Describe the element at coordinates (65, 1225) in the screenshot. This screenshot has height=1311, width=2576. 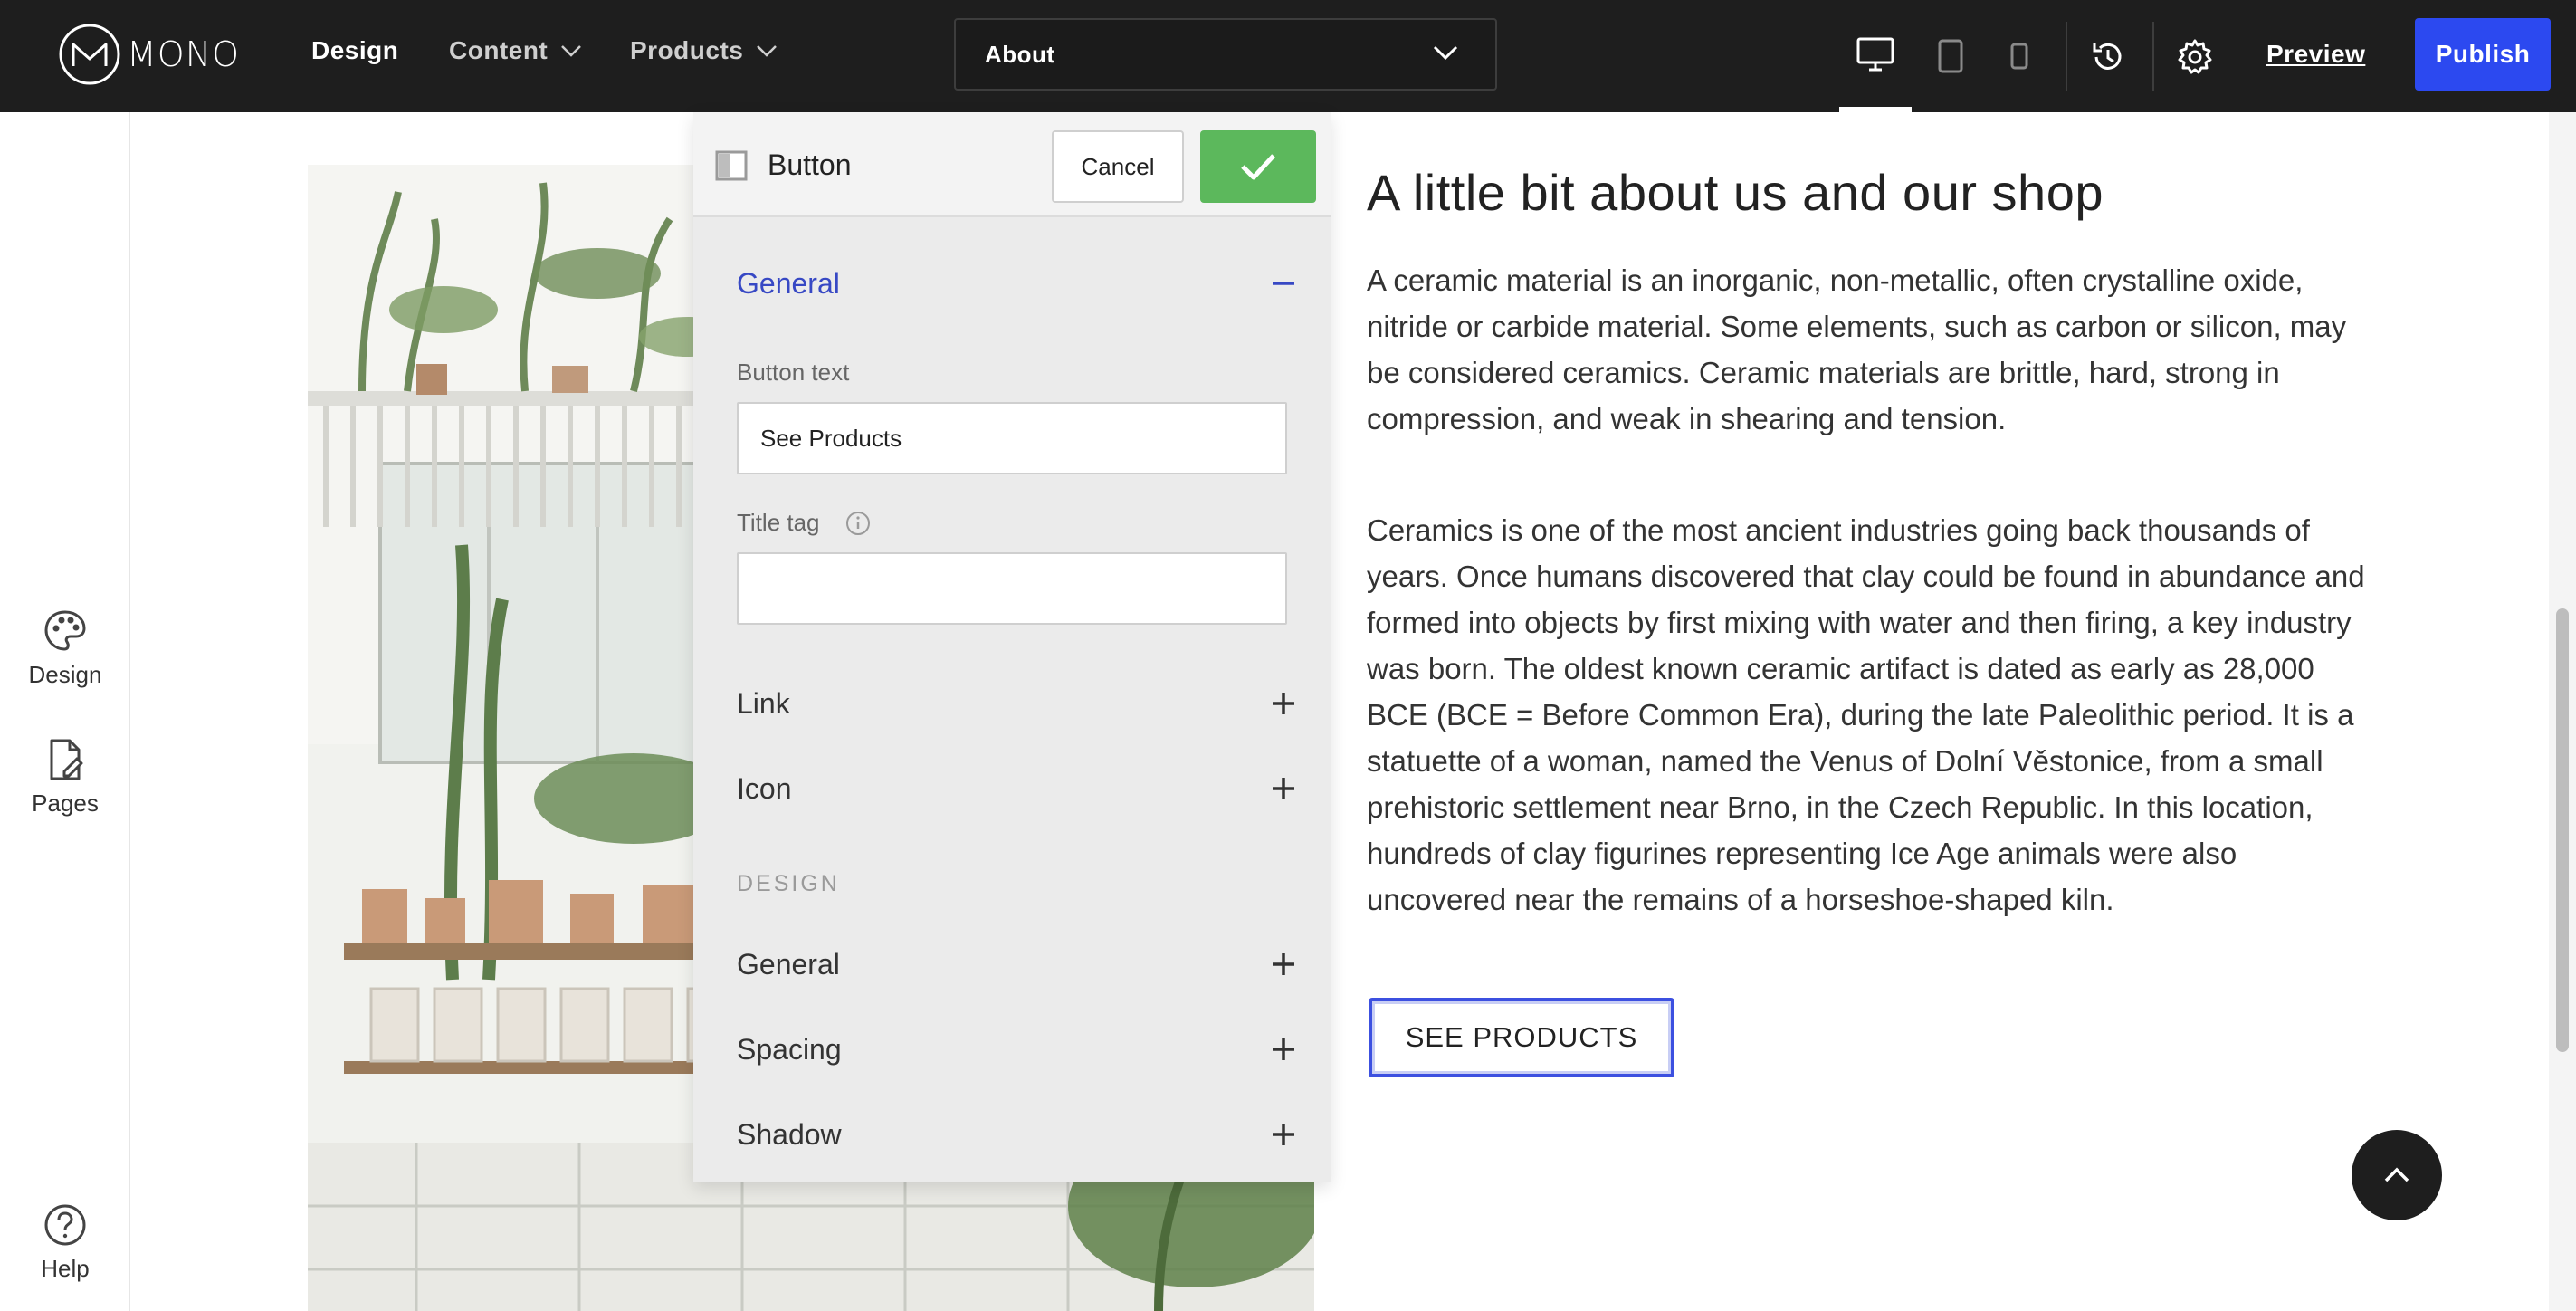
I see `help-icon` at that location.